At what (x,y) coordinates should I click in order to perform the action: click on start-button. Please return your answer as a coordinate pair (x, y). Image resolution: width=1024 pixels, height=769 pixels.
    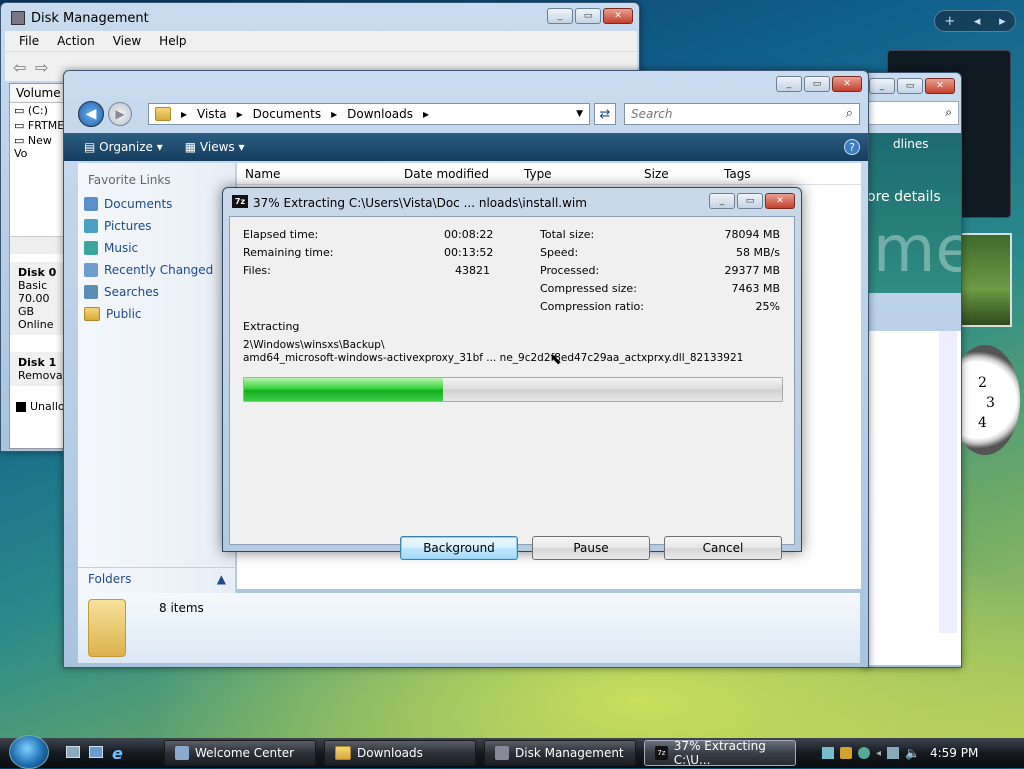
    Looking at the image, I should click on (29, 752).